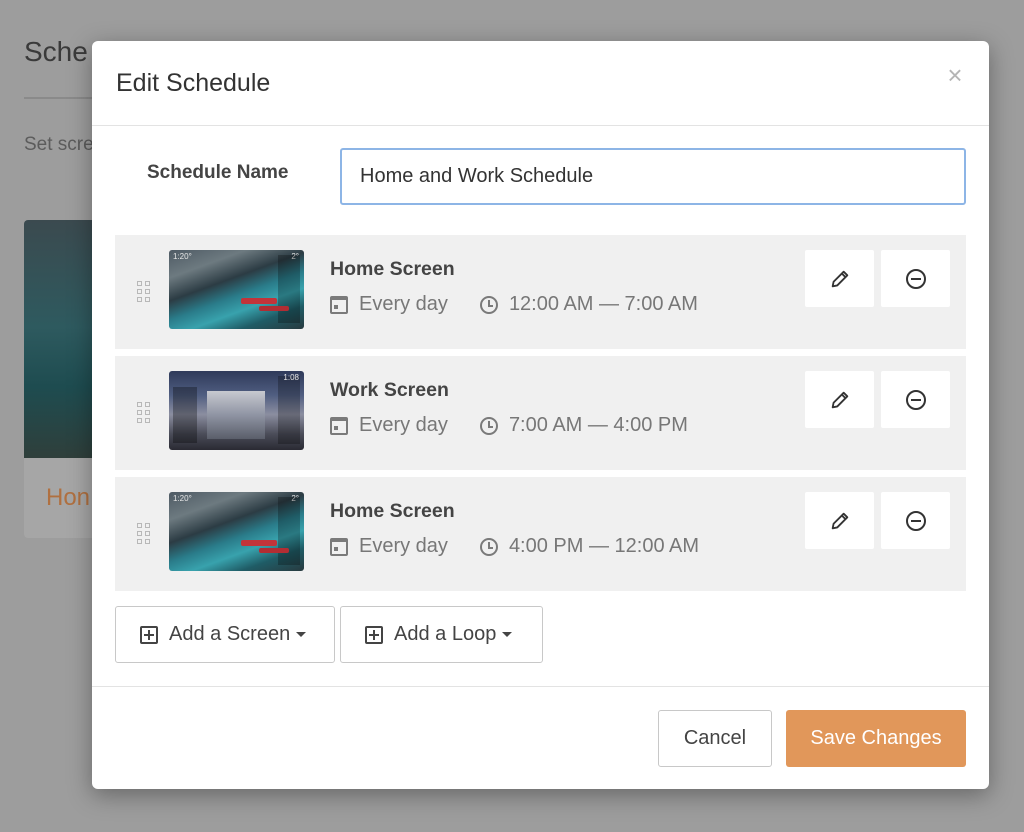 This screenshot has height=832, width=1024. Describe the element at coordinates (445, 634) in the screenshot. I see `add-loop-label: Add a Loop` at that location.